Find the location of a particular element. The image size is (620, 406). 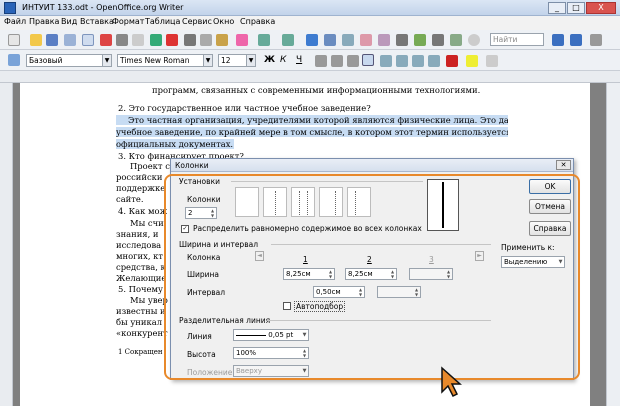

edit-file-icon is located at coordinates (88, 40).